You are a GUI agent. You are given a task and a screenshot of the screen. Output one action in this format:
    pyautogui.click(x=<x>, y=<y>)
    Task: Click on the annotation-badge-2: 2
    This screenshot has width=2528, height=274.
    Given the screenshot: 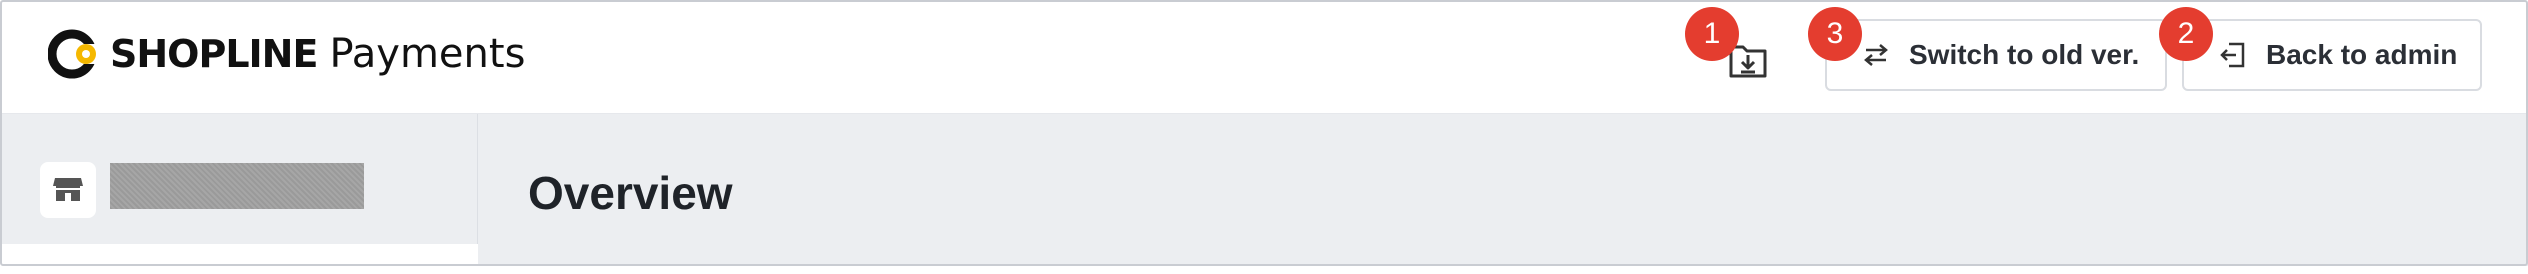 What is the action you would take?
    pyautogui.click(x=2186, y=34)
    